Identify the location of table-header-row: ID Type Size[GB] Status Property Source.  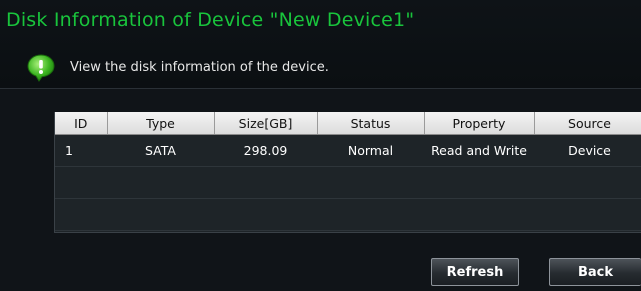
(348, 123).